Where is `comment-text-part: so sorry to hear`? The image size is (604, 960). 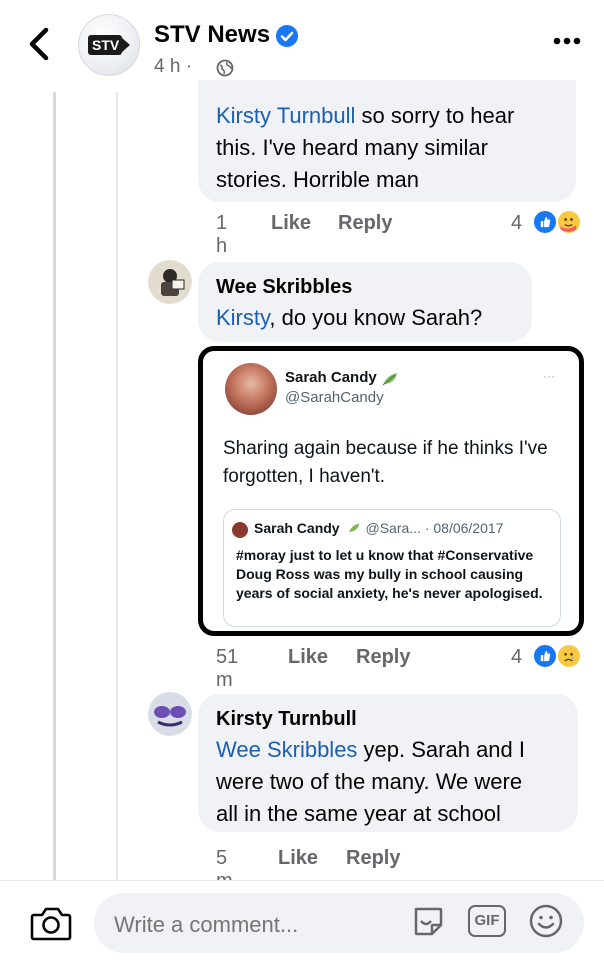
comment-text-part: so sorry to hear is located at coordinates (435, 115).